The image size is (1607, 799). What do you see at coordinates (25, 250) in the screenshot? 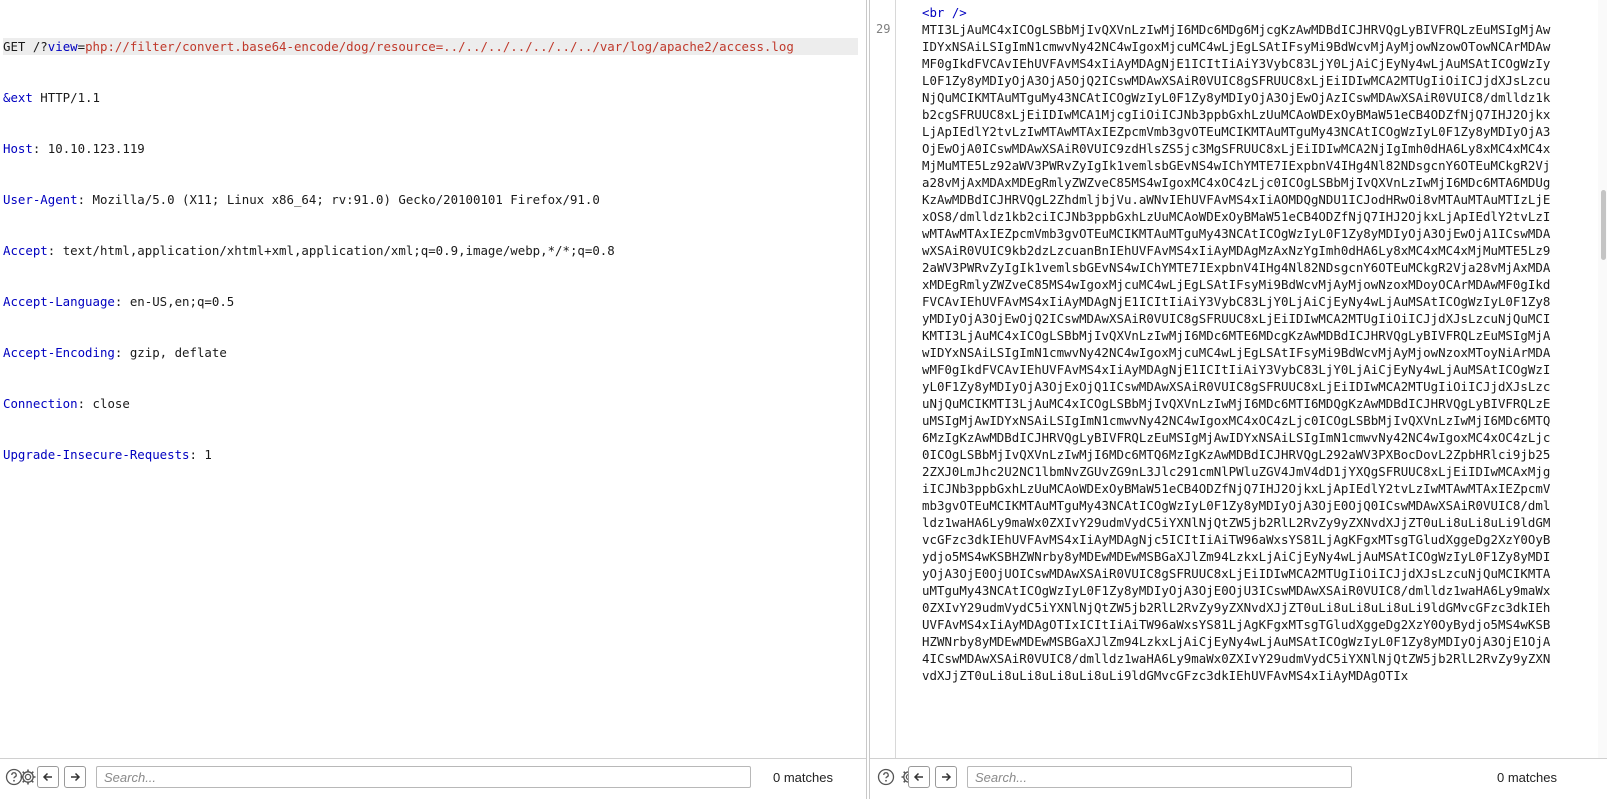
I see `header-name: Accept` at bounding box center [25, 250].